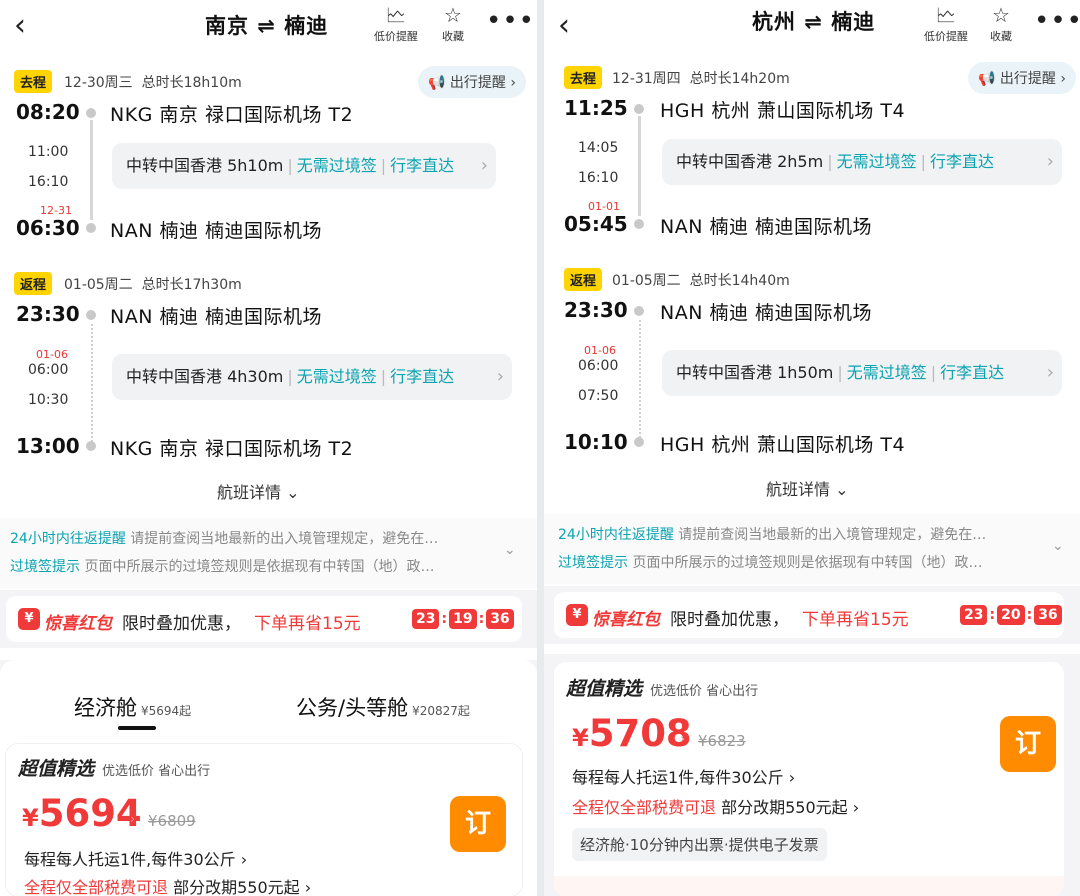  Describe the element at coordinates (304, 166) in the screenshot. I see `transfer-info: 中转中国香港 5h10m | 无需过境签 | 行李直达 ›` at that location.